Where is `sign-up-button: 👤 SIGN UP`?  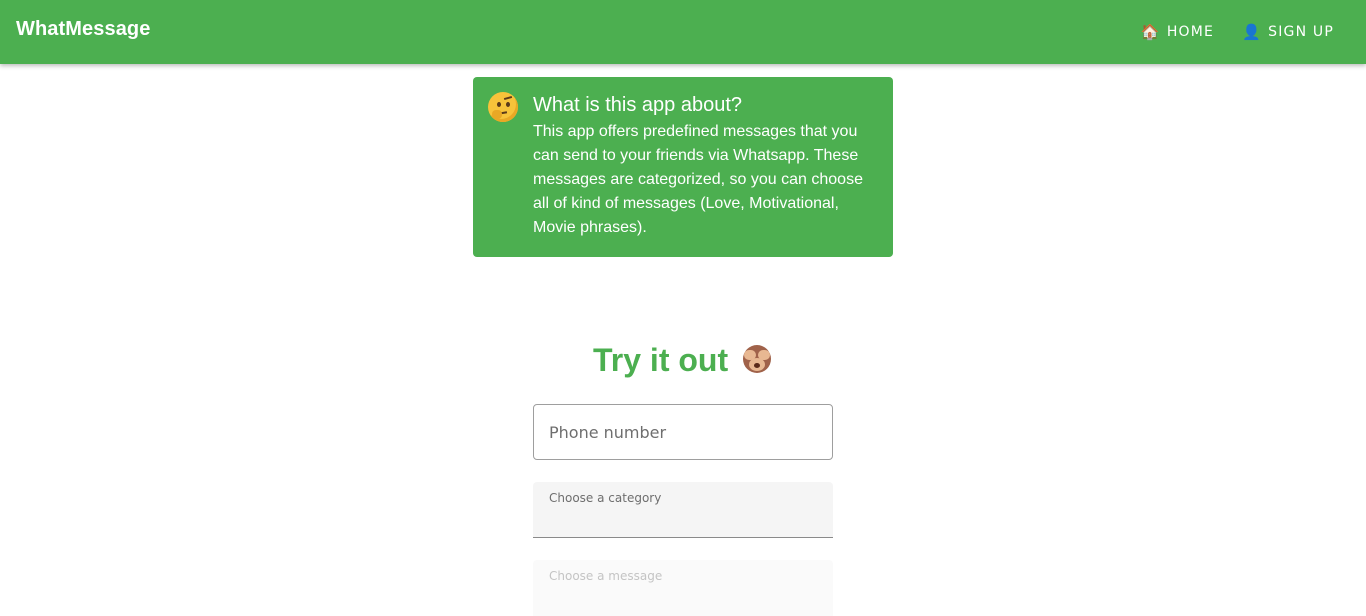 sign-up-button: 👤 SIGN UP is located at coordinates (1290, 32).